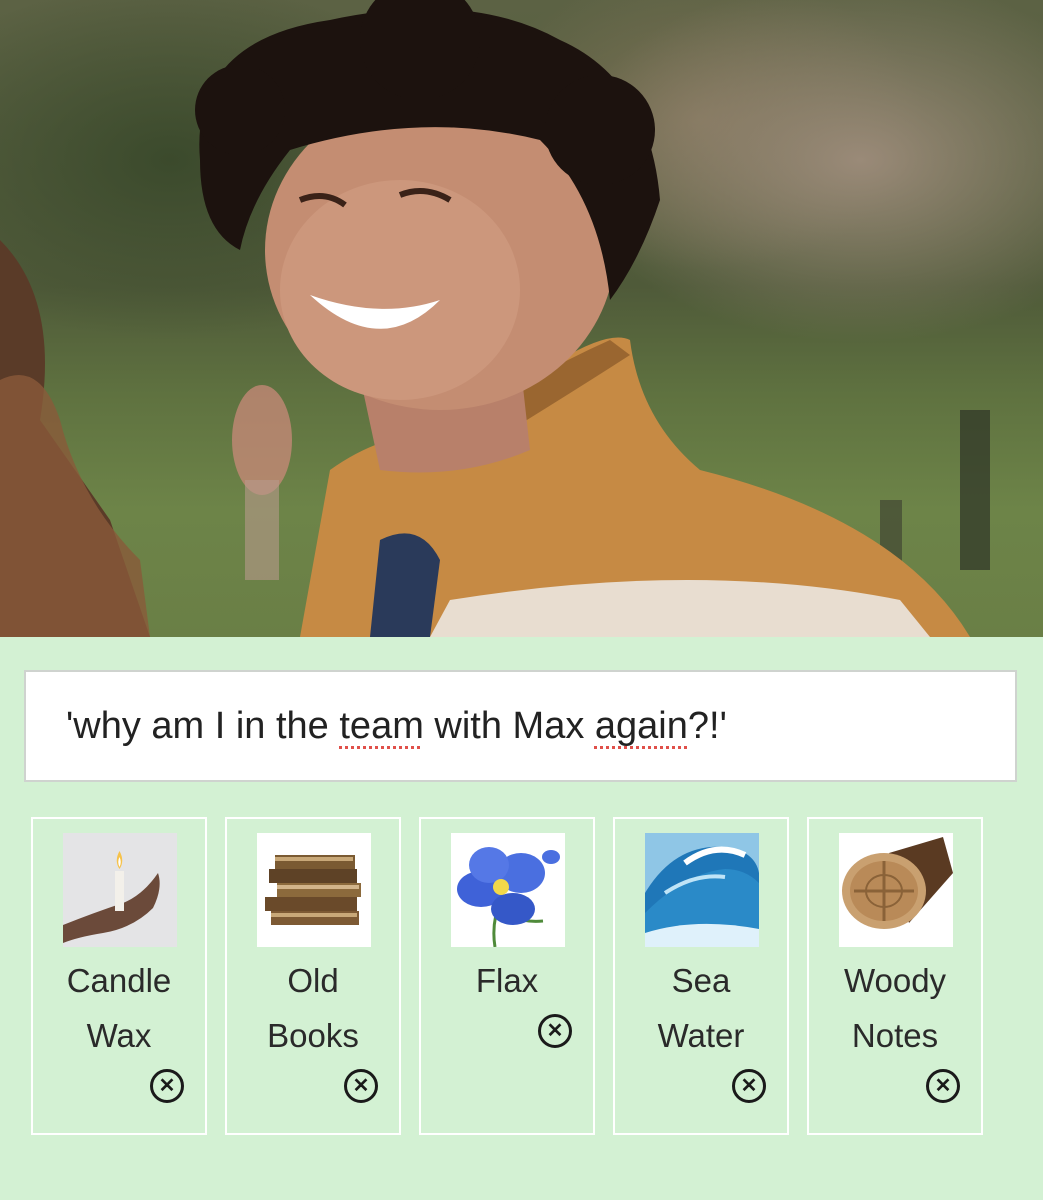  Describe the element at coordinates (381, 725) in the screenshot. I see `misspelled-word: team` at that location.